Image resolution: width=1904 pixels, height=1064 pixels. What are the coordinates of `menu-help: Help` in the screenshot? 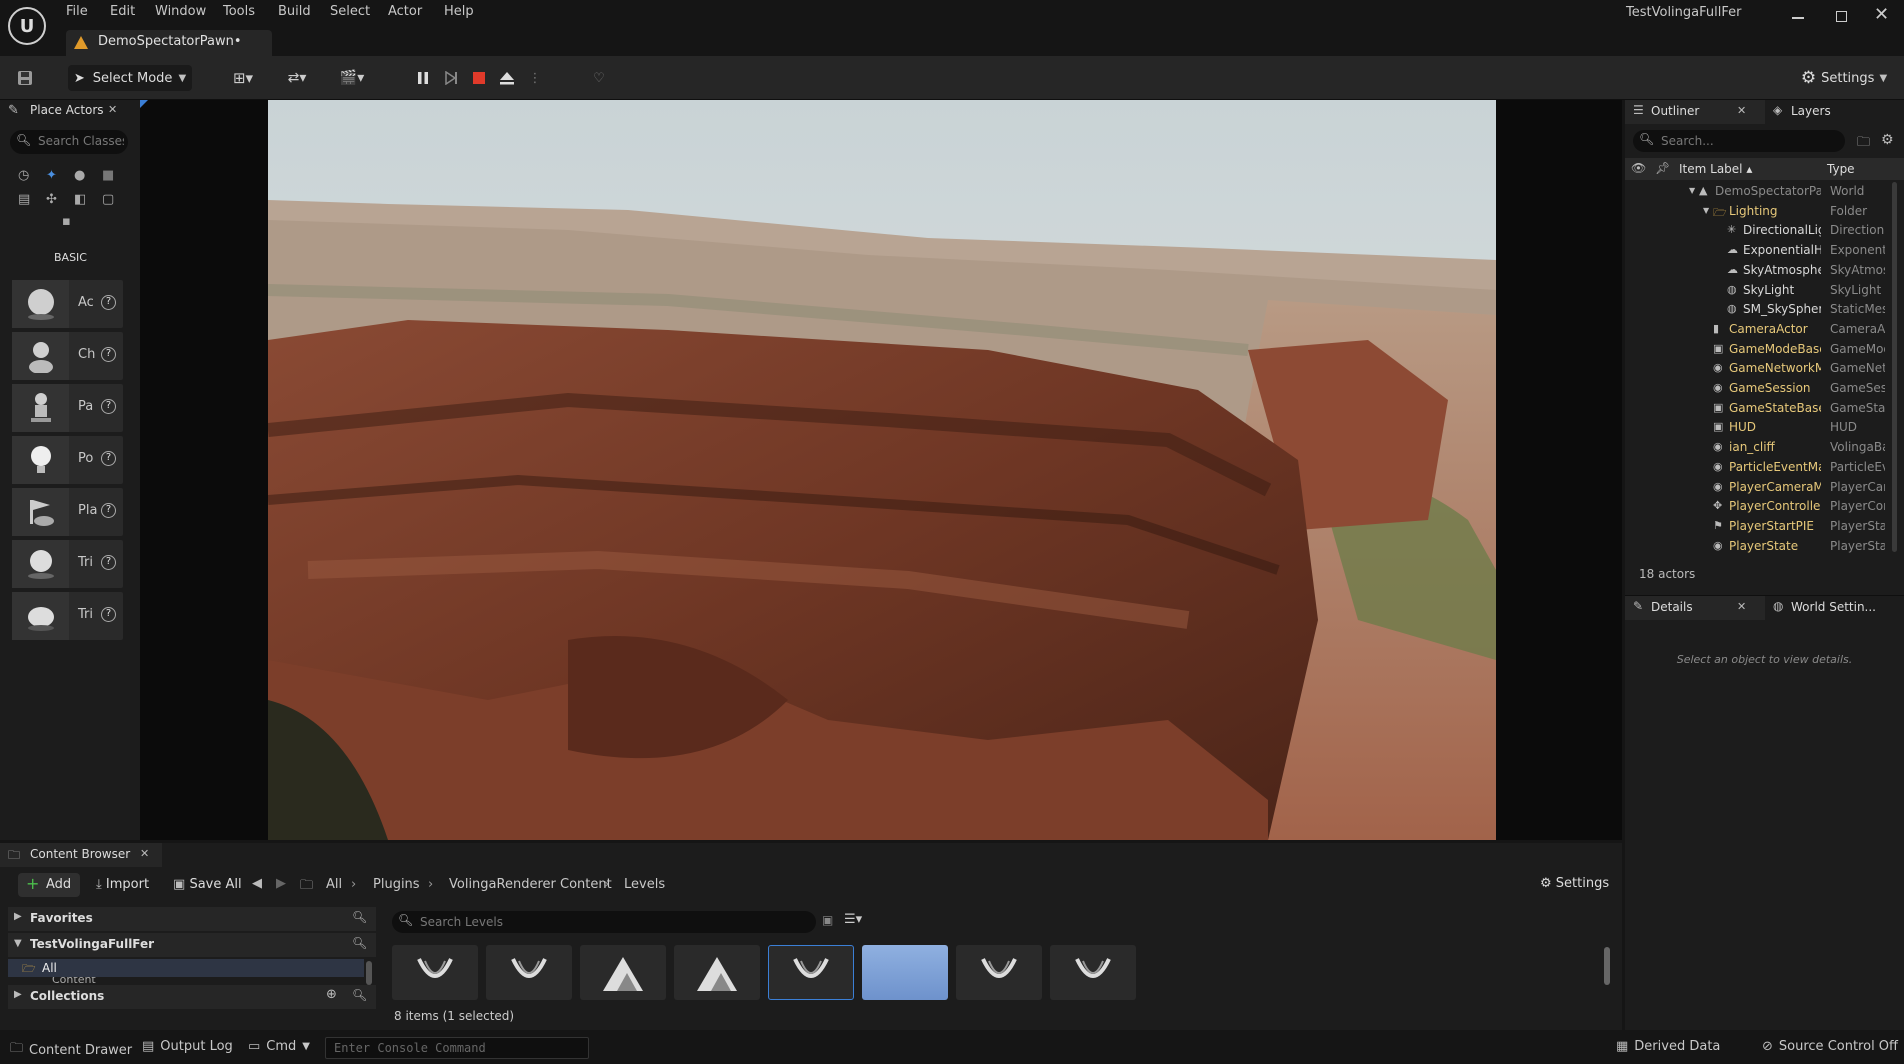 It's located at (459, 11).